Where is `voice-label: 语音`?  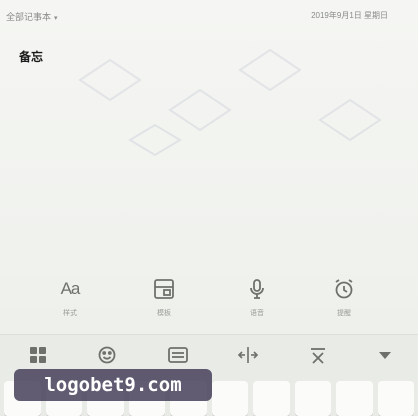
voice-label: 语音 is located at coordinates (257, 313).